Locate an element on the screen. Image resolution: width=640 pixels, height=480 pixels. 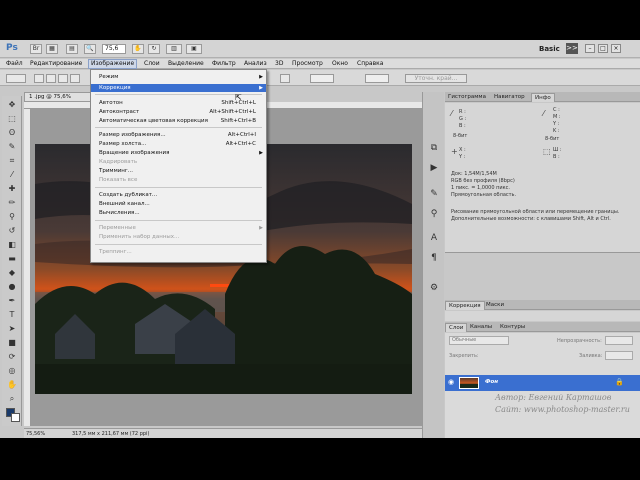
history-panel-icon: ⧉ is located at coordinates (434, 148).